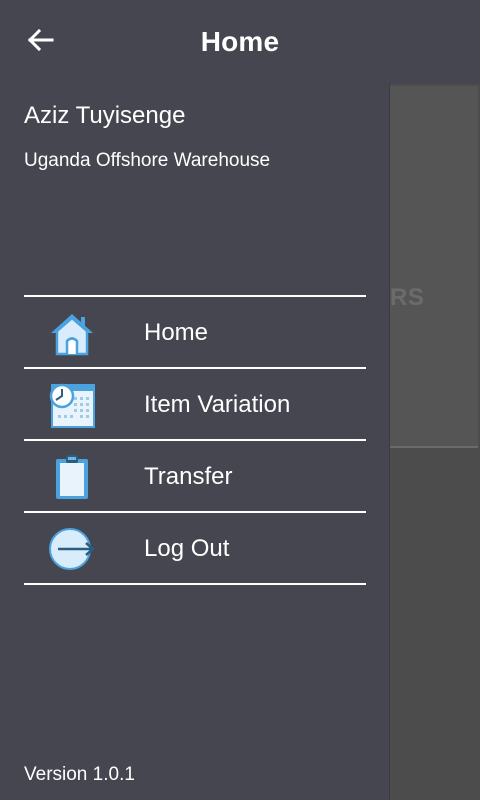  Describe the element at coordinates (147, 160) in the screenshot. I see `warehouse-name: Uganda Offshore Warehouse` at that location.